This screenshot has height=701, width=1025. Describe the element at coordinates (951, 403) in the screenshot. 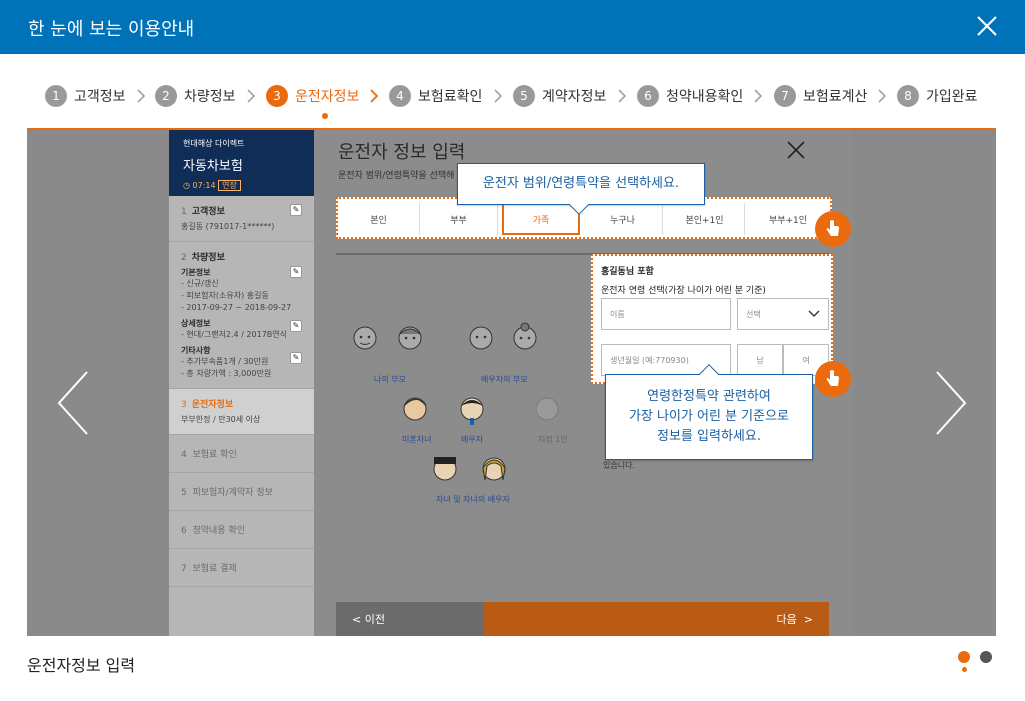

I see `arrow-right-icon` at that location.